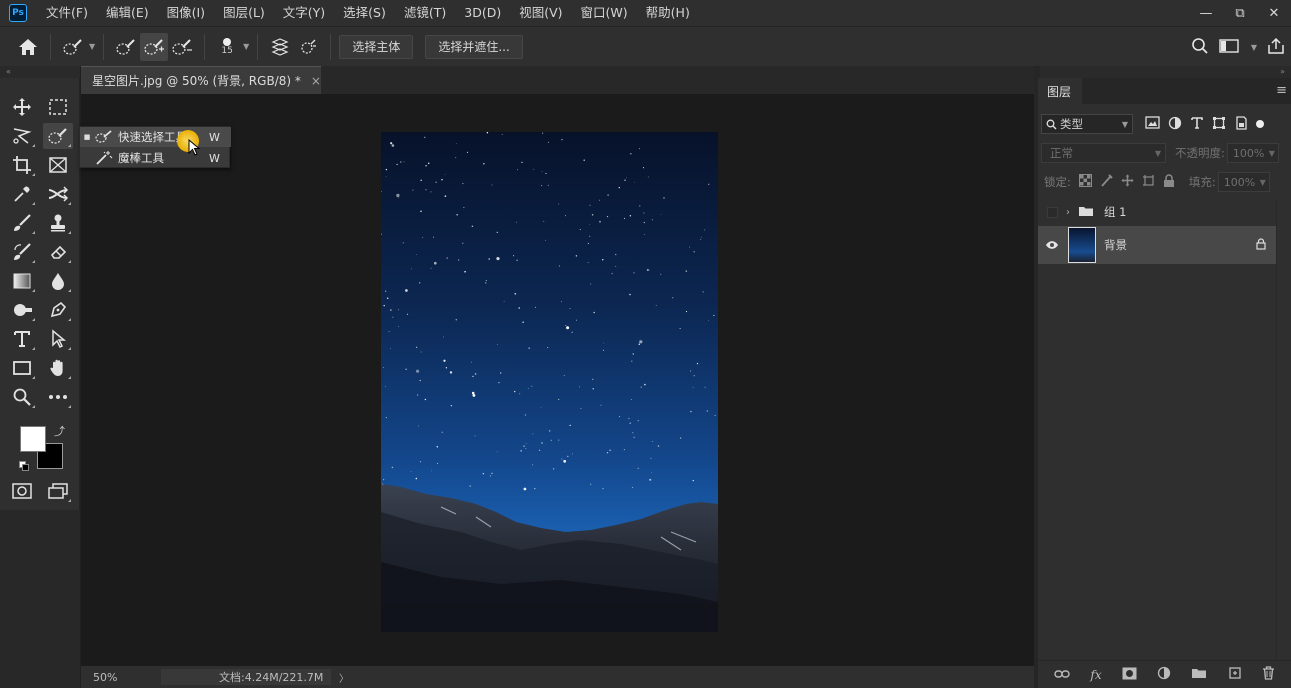 The image size is (1291, 688). Describe the element at coordinates (1200, 47) in the screenshot. I see `search-icon` at that location.